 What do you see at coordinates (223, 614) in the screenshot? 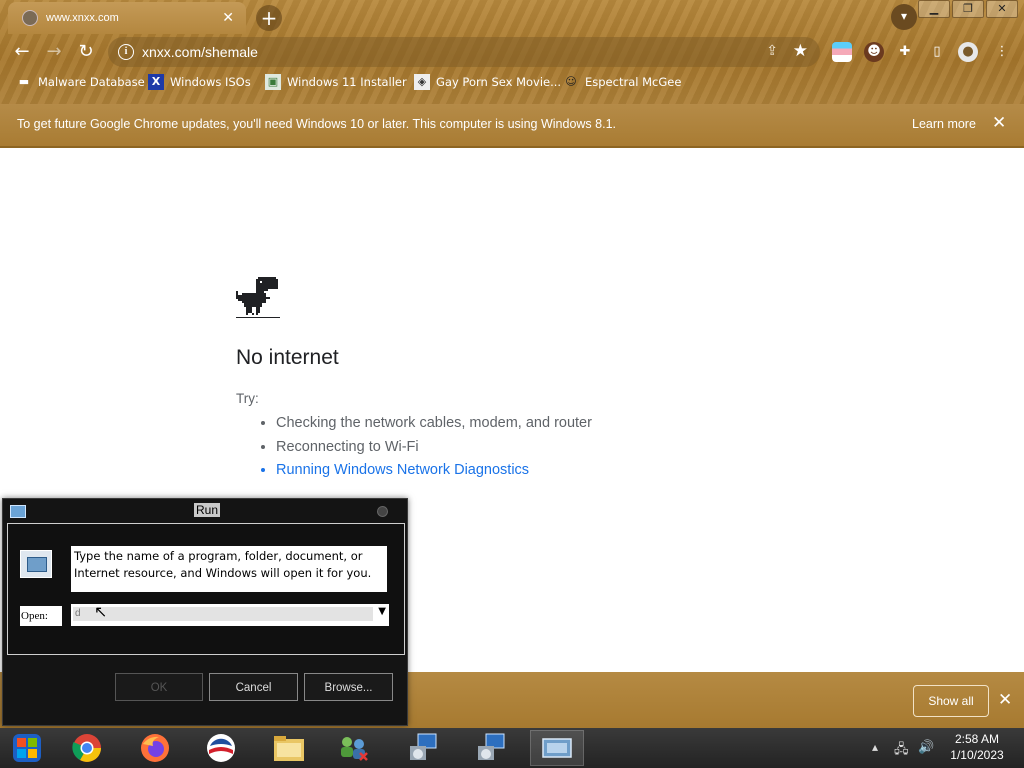
I see `open-input: d` at bounding box center [223, 614].